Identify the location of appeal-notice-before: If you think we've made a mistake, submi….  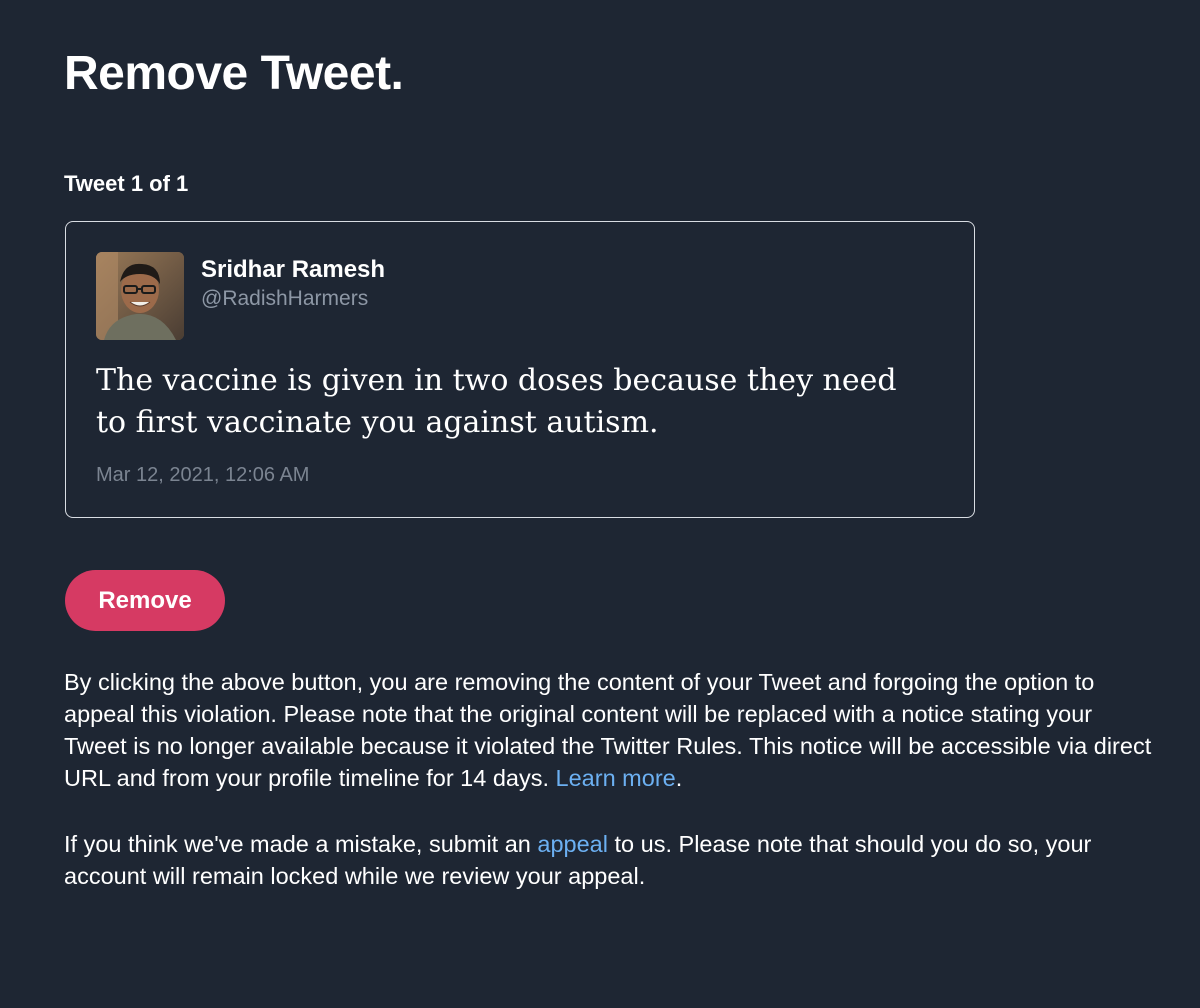
(301, 844).